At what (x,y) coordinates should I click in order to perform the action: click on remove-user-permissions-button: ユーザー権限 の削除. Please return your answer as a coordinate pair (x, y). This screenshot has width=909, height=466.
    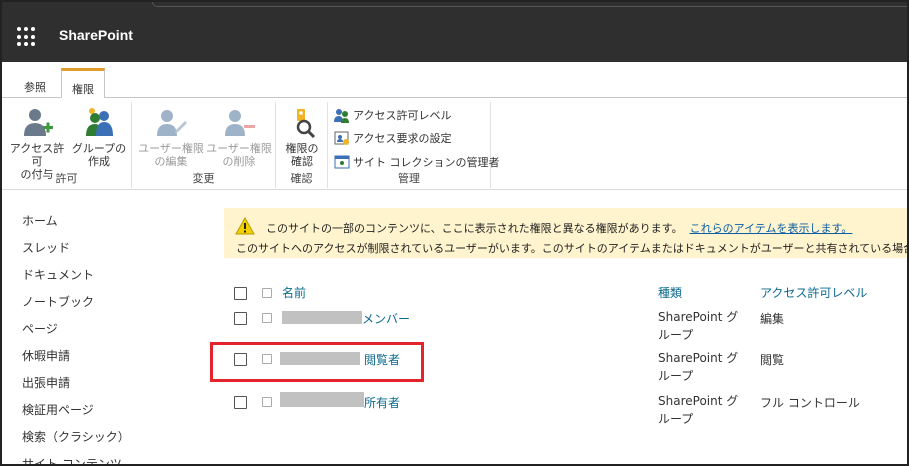
    Looking at the image, I should click on (239, 137).